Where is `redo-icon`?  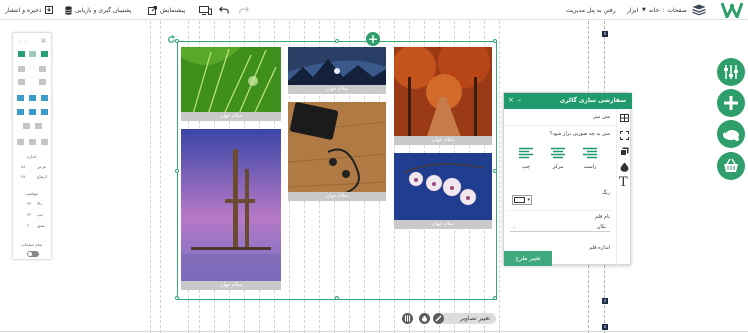
redo-icon is located at coordinates (244, 10).